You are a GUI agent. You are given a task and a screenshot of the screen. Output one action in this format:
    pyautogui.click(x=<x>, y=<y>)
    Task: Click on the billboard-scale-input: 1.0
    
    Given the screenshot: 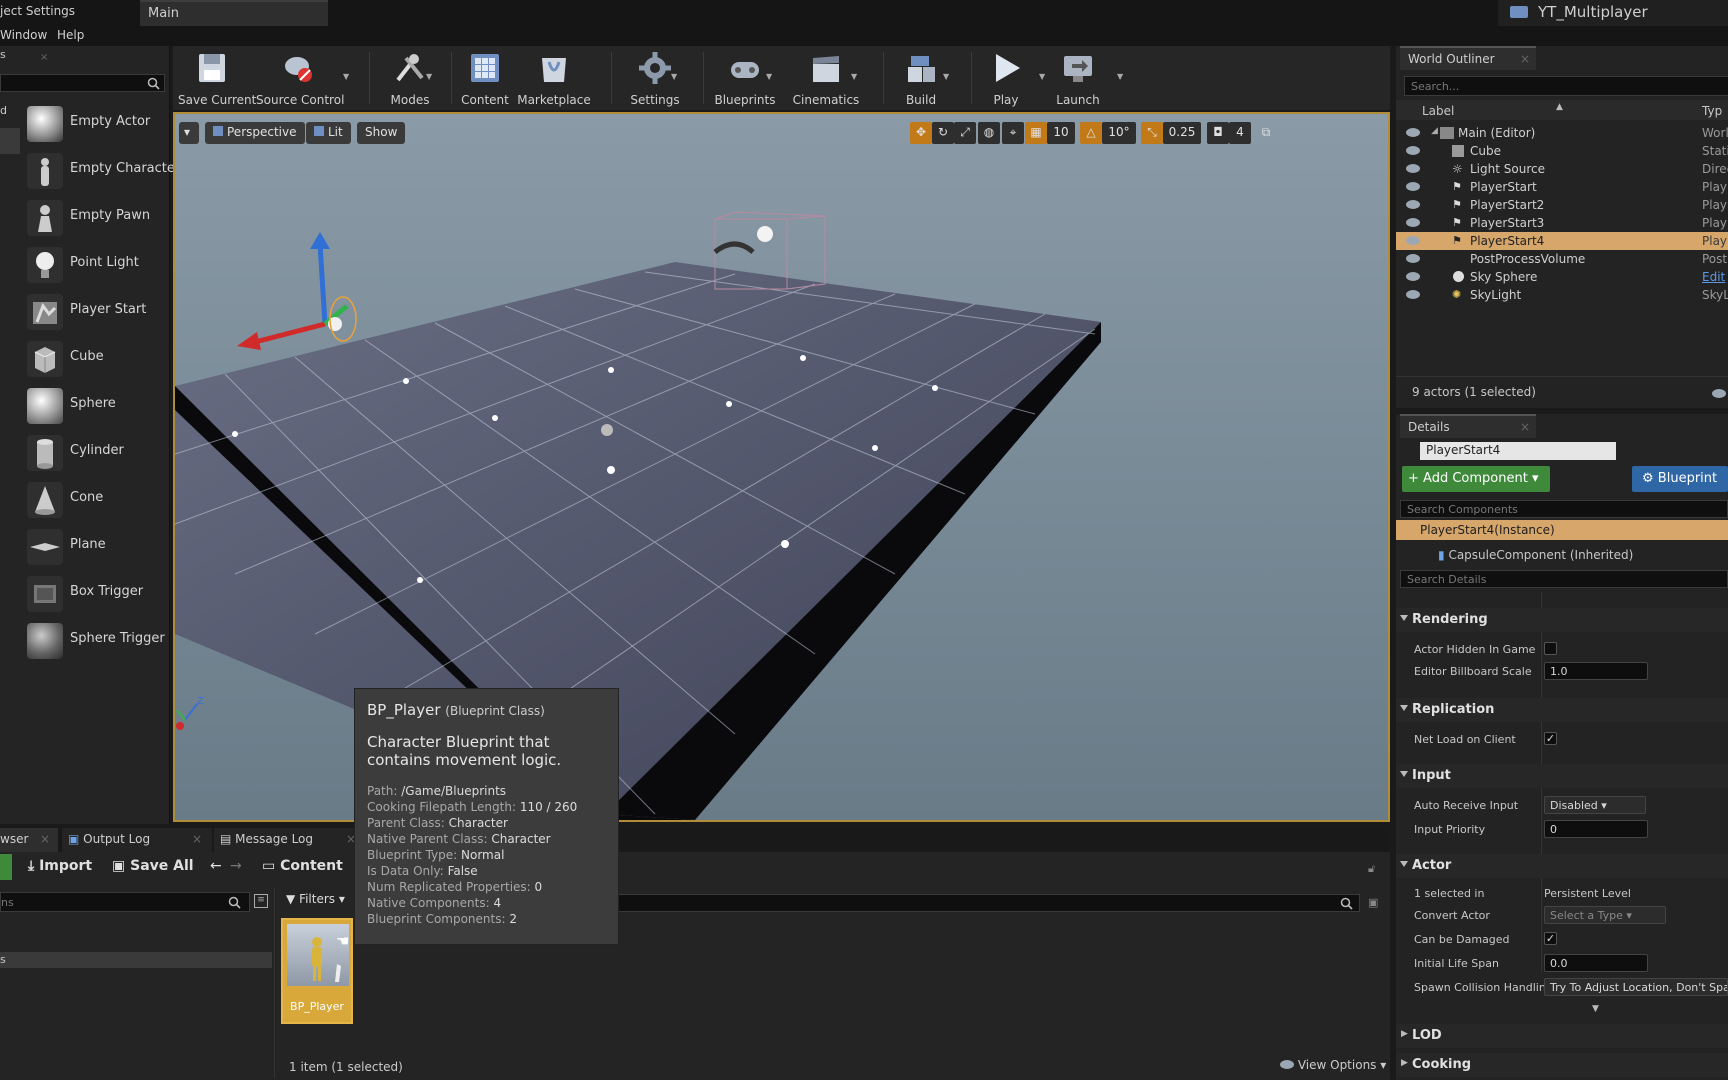 What is the action you would take?
    pyautogui.click(x=1596, y=671)
    